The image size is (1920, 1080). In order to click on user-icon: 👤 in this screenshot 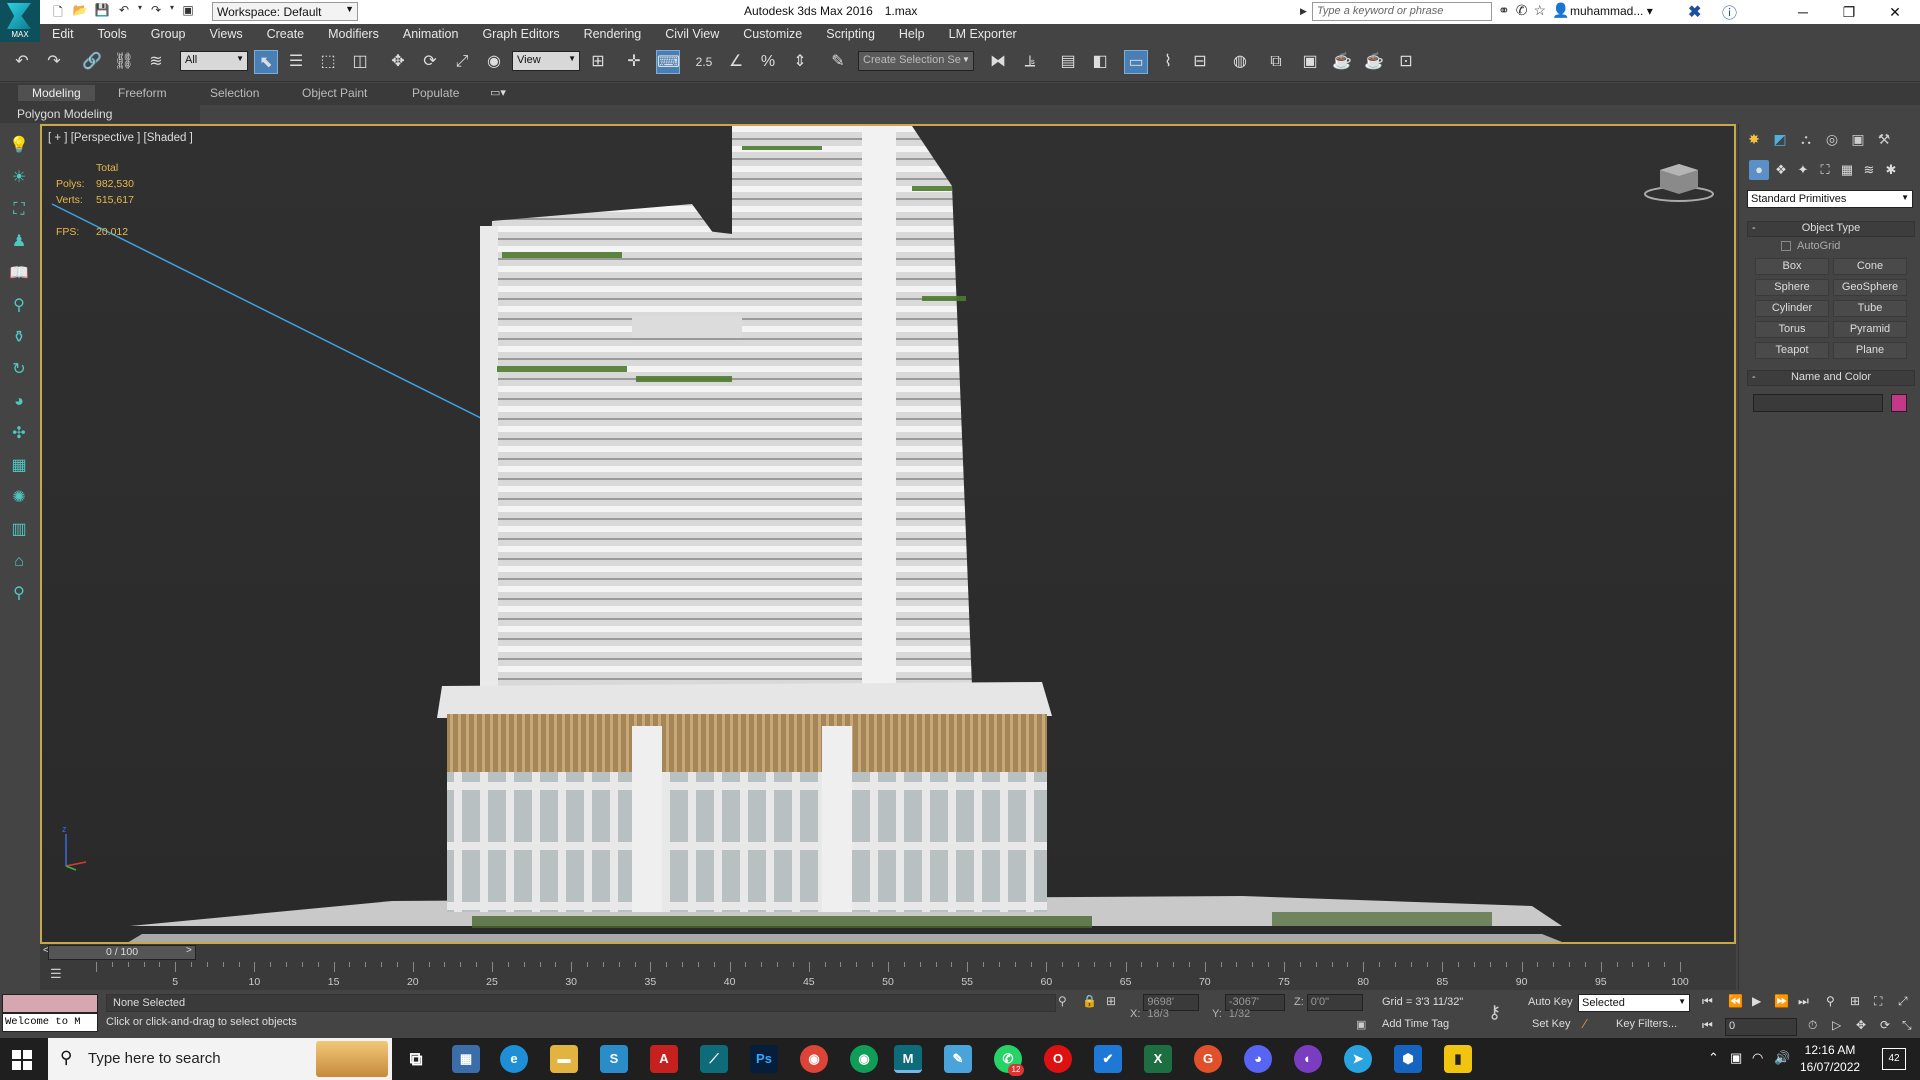, I will do `click(1560, 10)`.